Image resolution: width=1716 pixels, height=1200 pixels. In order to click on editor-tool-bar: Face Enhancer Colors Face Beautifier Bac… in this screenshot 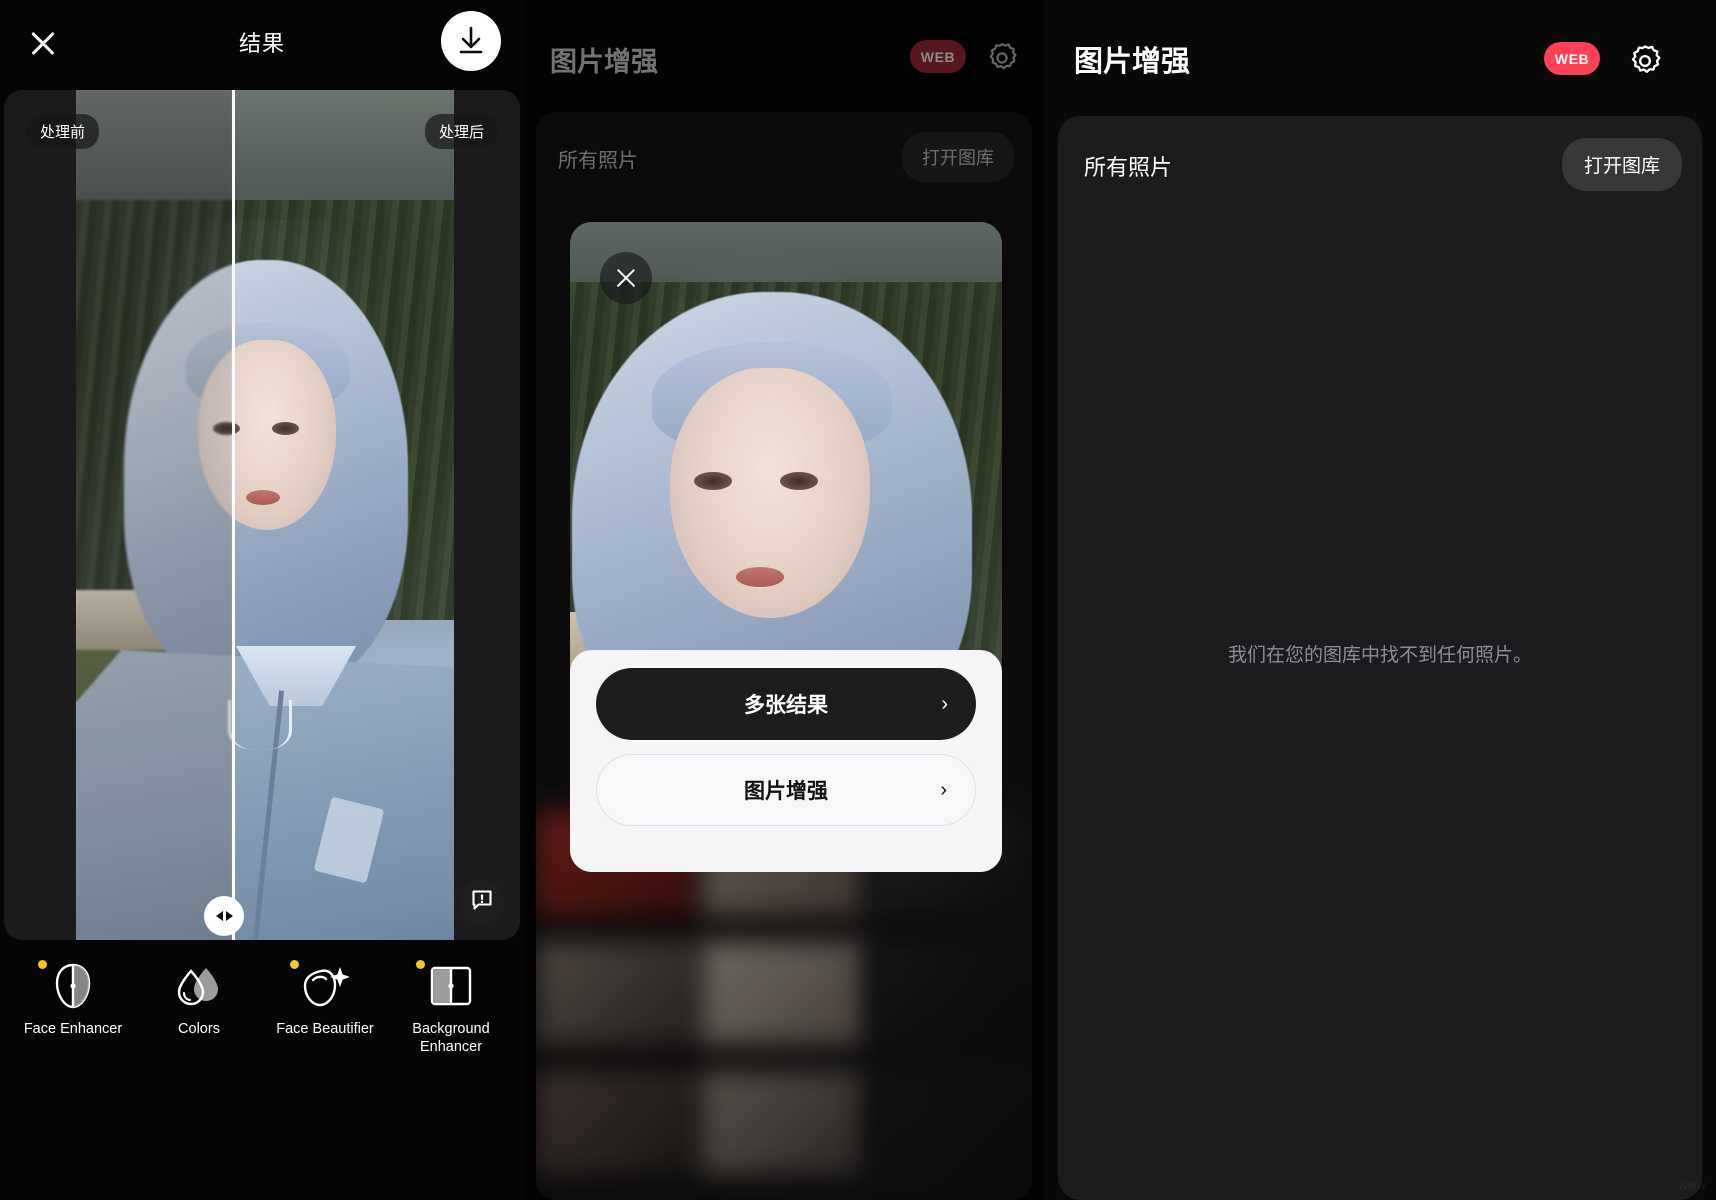, I will do `click(262, 1018)`.